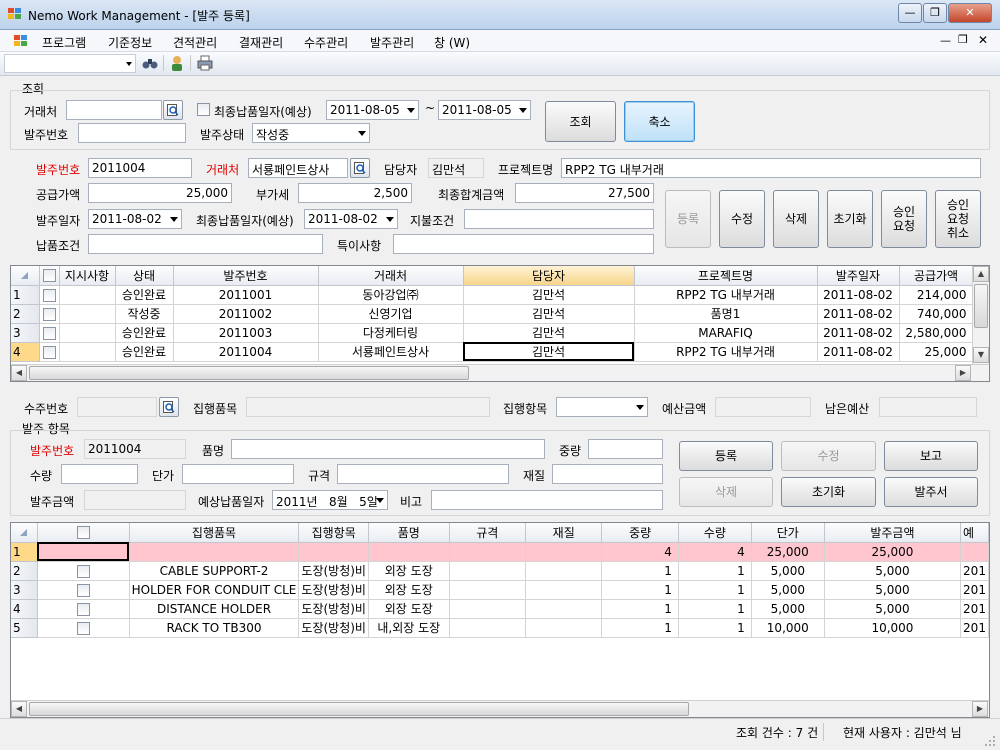  Describe the element at coordinates (970, 13) in the screenshot. I see `close-button: ✕` at that location.